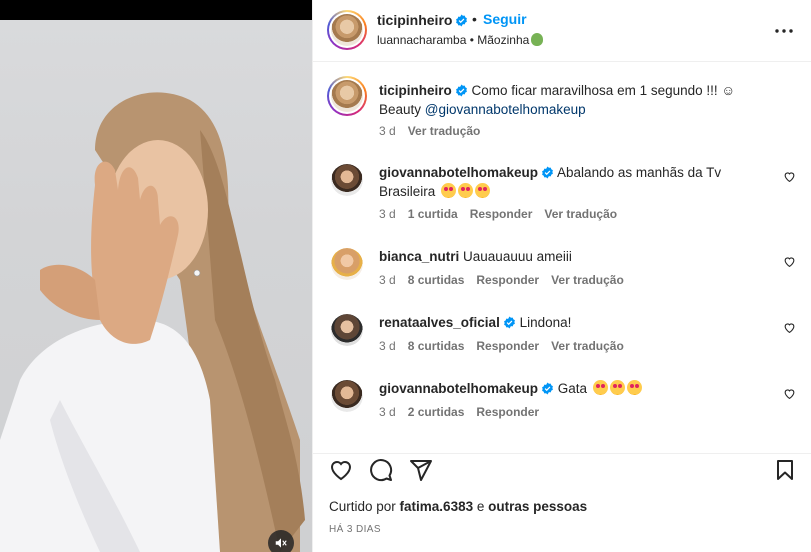 The height and width of the screenshot is (552, 811). I want to click on comment-meta: 3 d 1 curtida Responder Ver tradução, so click(504, 214).